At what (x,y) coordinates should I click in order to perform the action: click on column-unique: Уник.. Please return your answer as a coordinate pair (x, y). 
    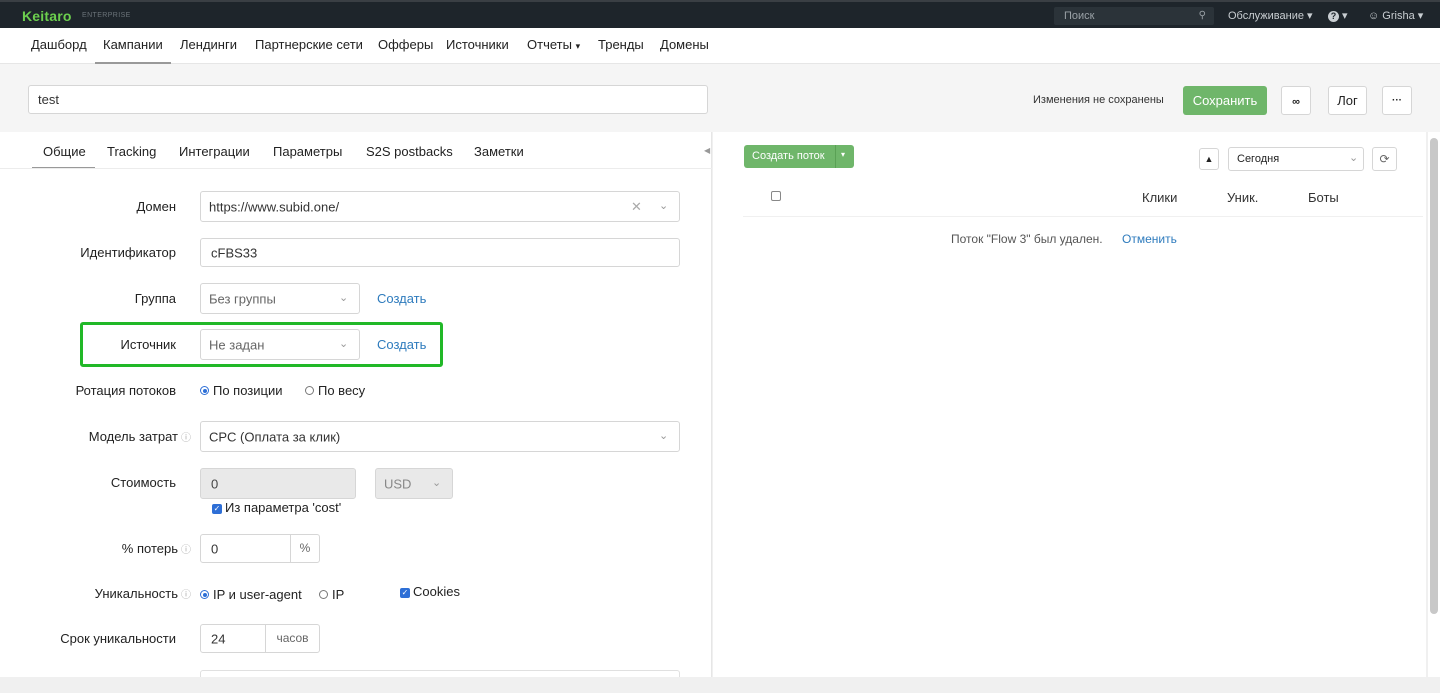
    Looking at the image, I should click on (1242, 197).